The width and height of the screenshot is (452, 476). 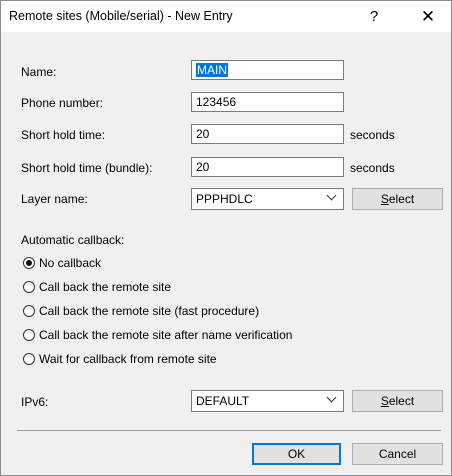 What do you see at coordinates (401, 401) in the screenshot?
I see `ipv6-select-label: elect` at bounding box center [401, 401].